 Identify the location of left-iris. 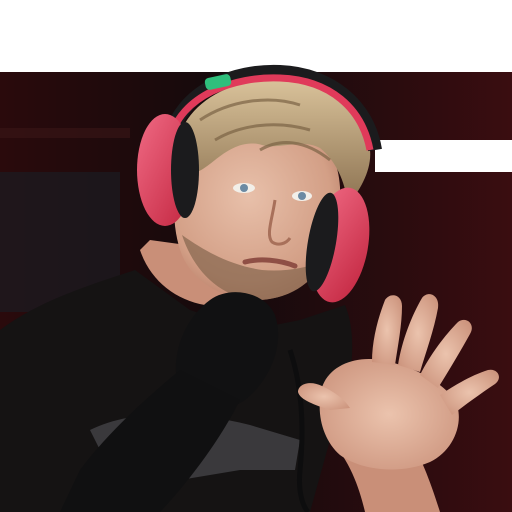
(244, 188).